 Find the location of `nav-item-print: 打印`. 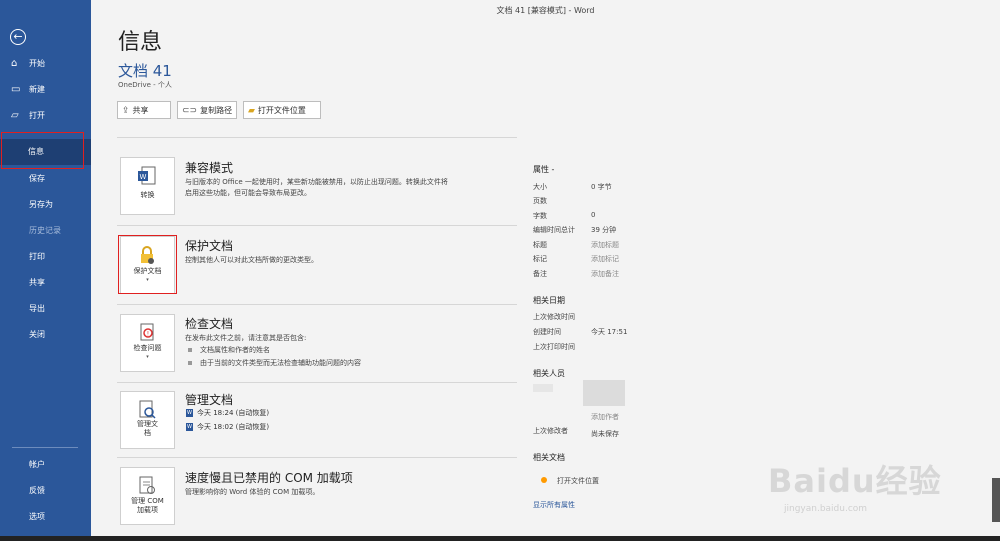

nav-item-print: 打印 is located at coordinates (45, 257).